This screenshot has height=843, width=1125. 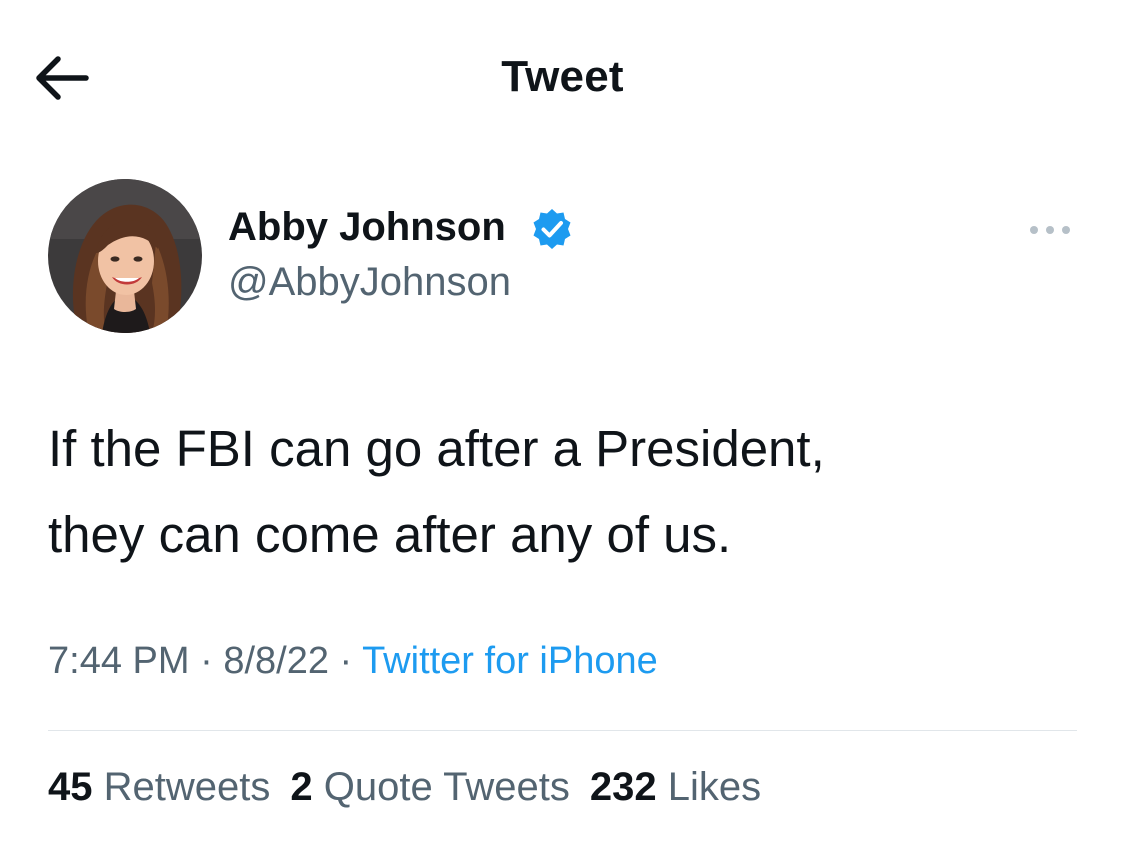 I want to click on avatar, so click(x=125, y=256).